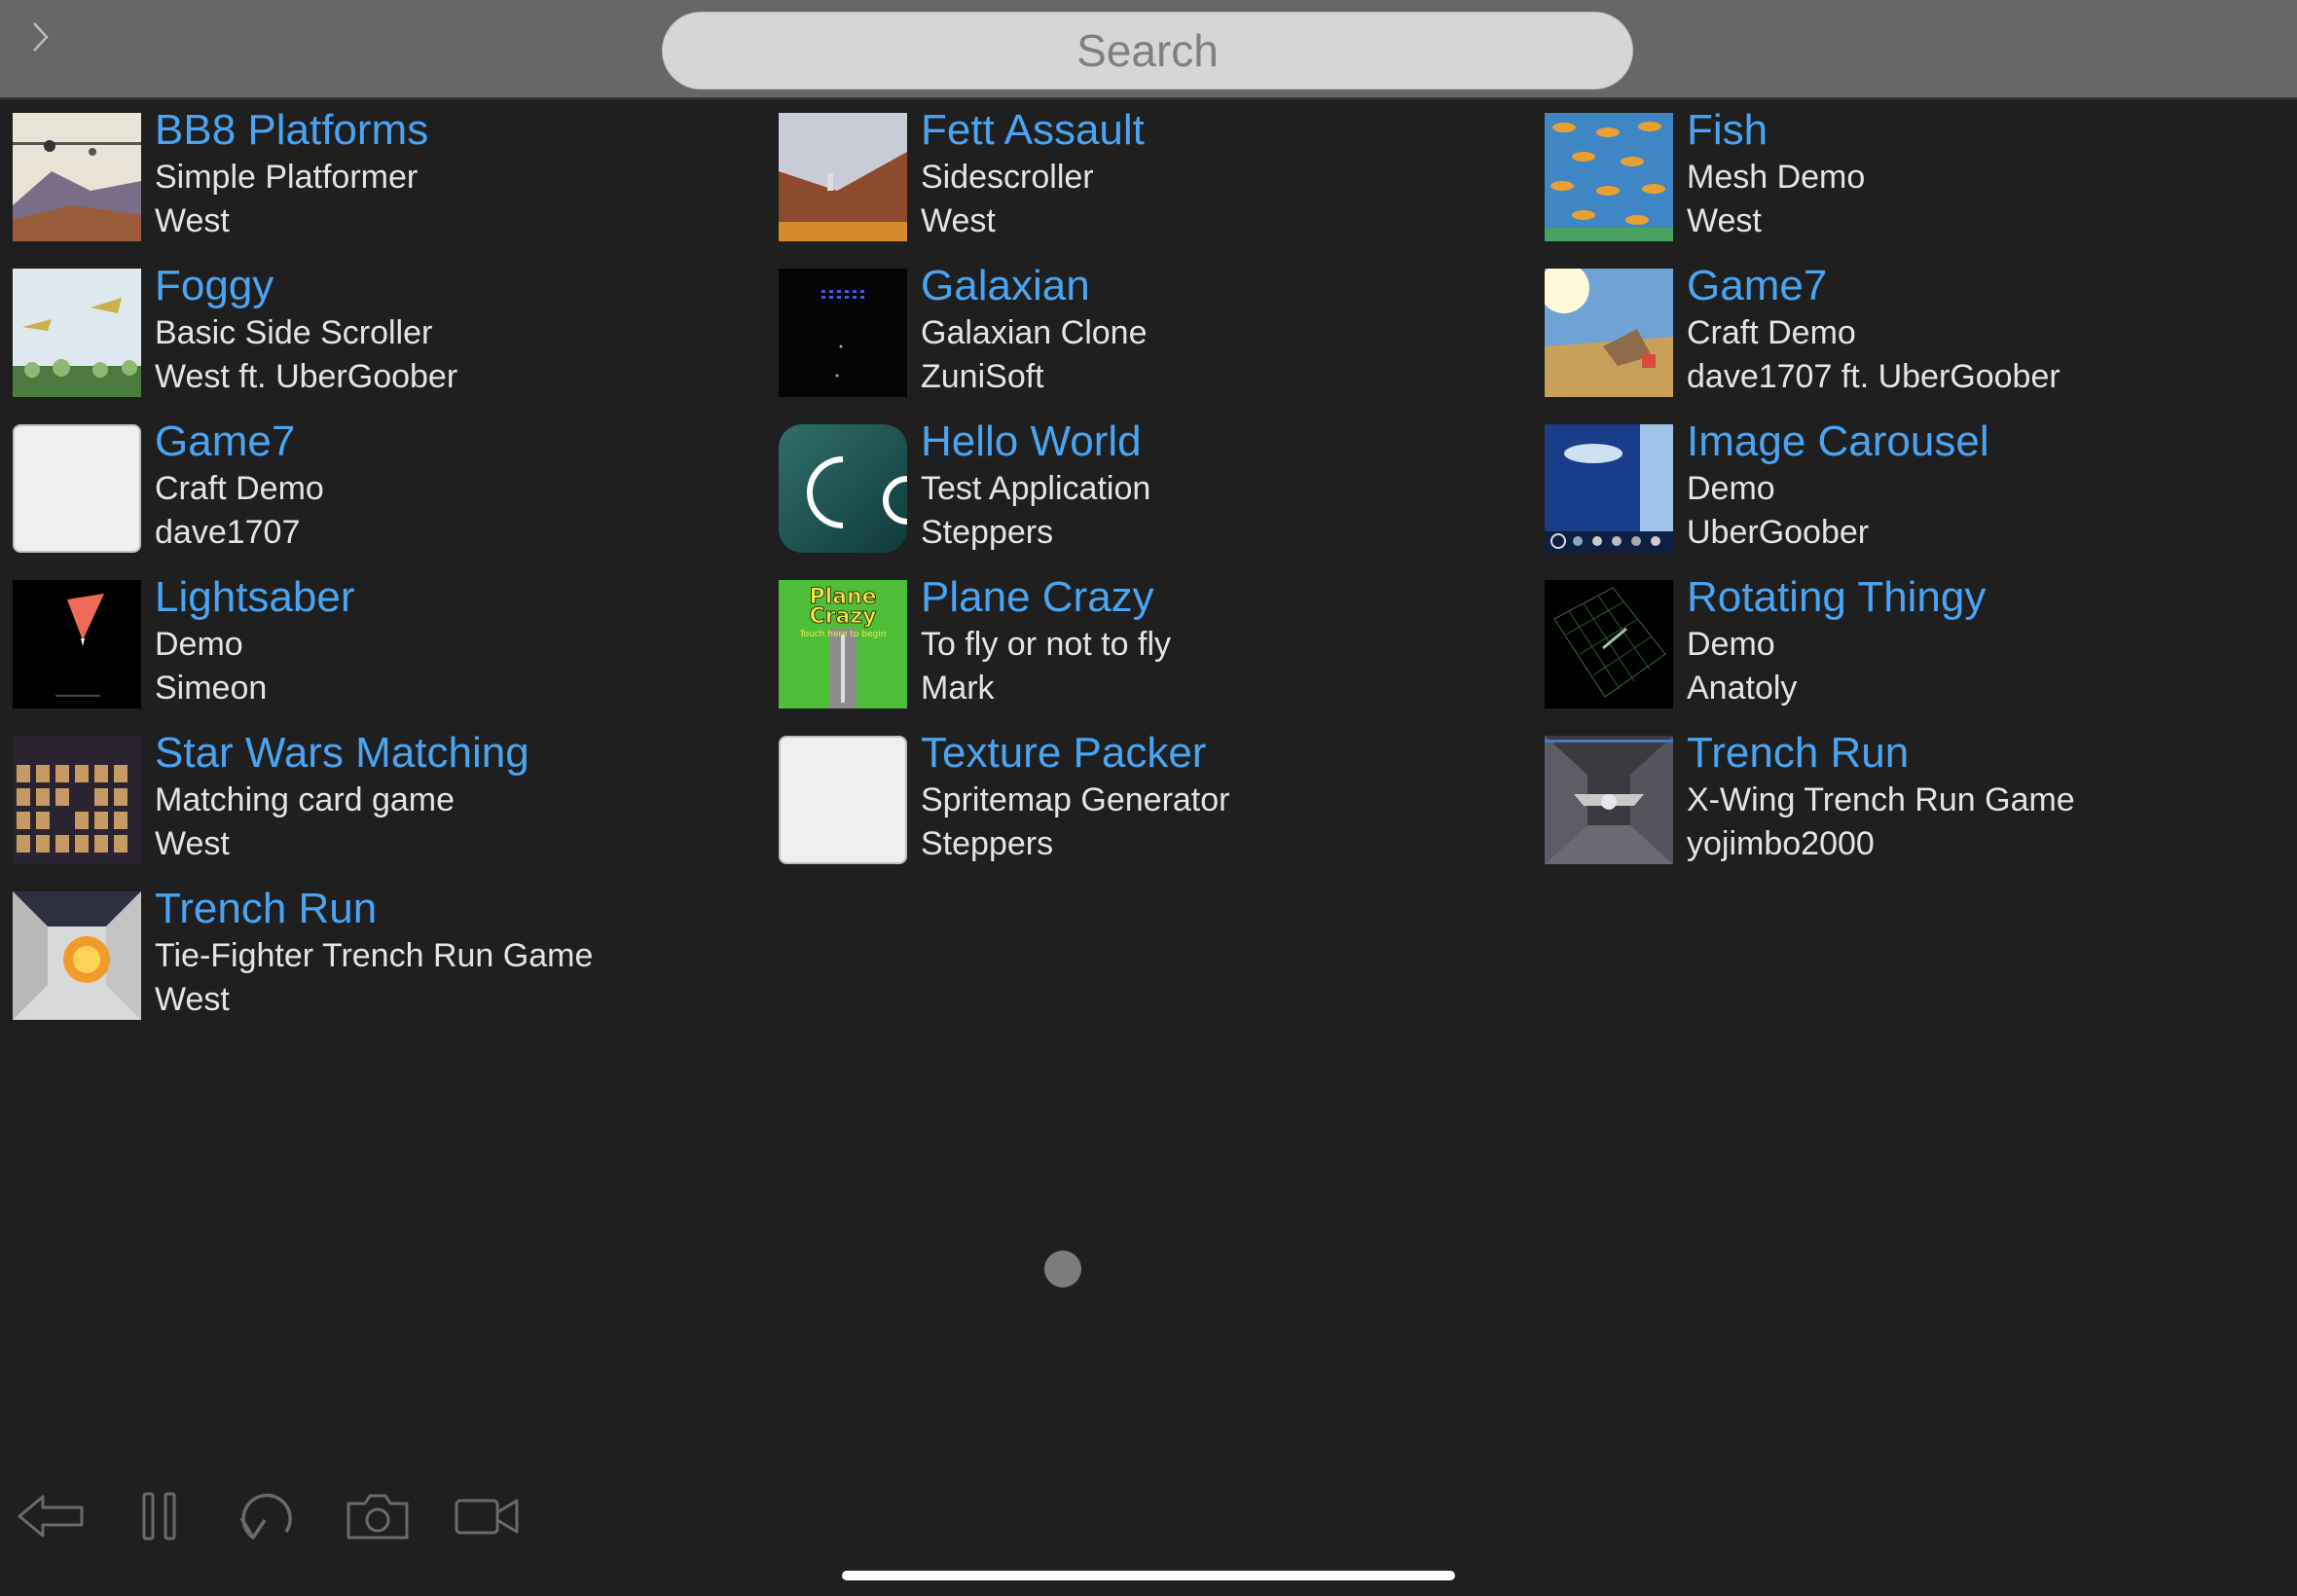  Describe the element at coordinates (843, 333) in the screenshot. I see `galaxian-thumbnail` at that location.